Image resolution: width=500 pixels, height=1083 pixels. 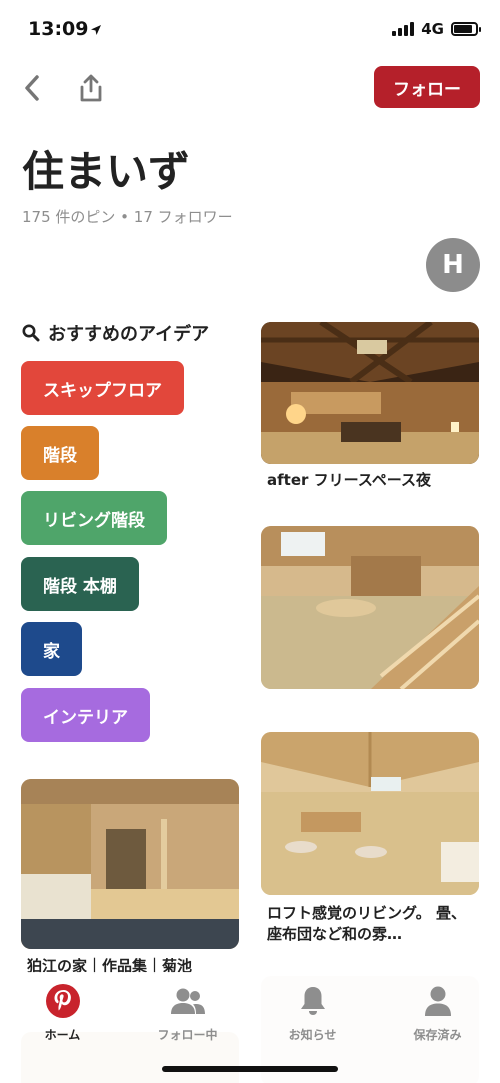 I want to click on tab-following: フォロー中, so click(x=187, y=1014).